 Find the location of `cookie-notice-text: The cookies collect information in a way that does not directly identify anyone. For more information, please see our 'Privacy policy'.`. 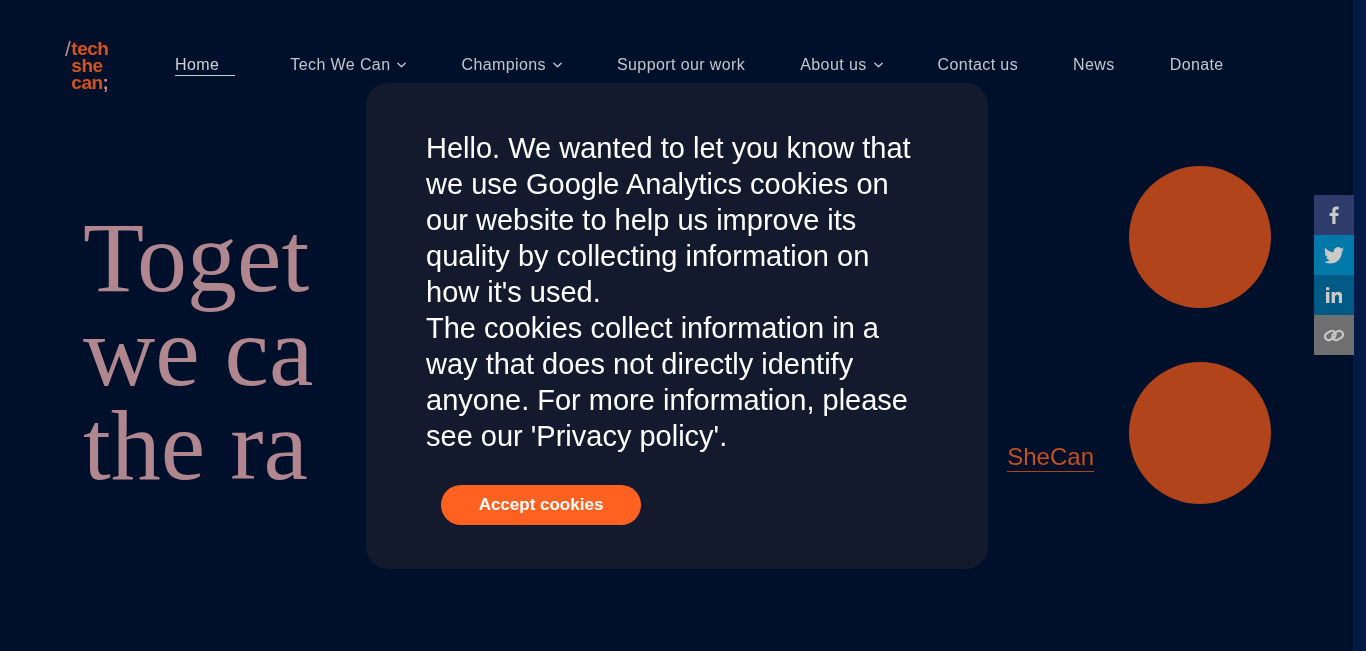

cookie-notice-text: The cookies collect information in a way that does not directly identify anyone. For more information, please see our 'Privacy policy'. is located at coordinates (667, 382).